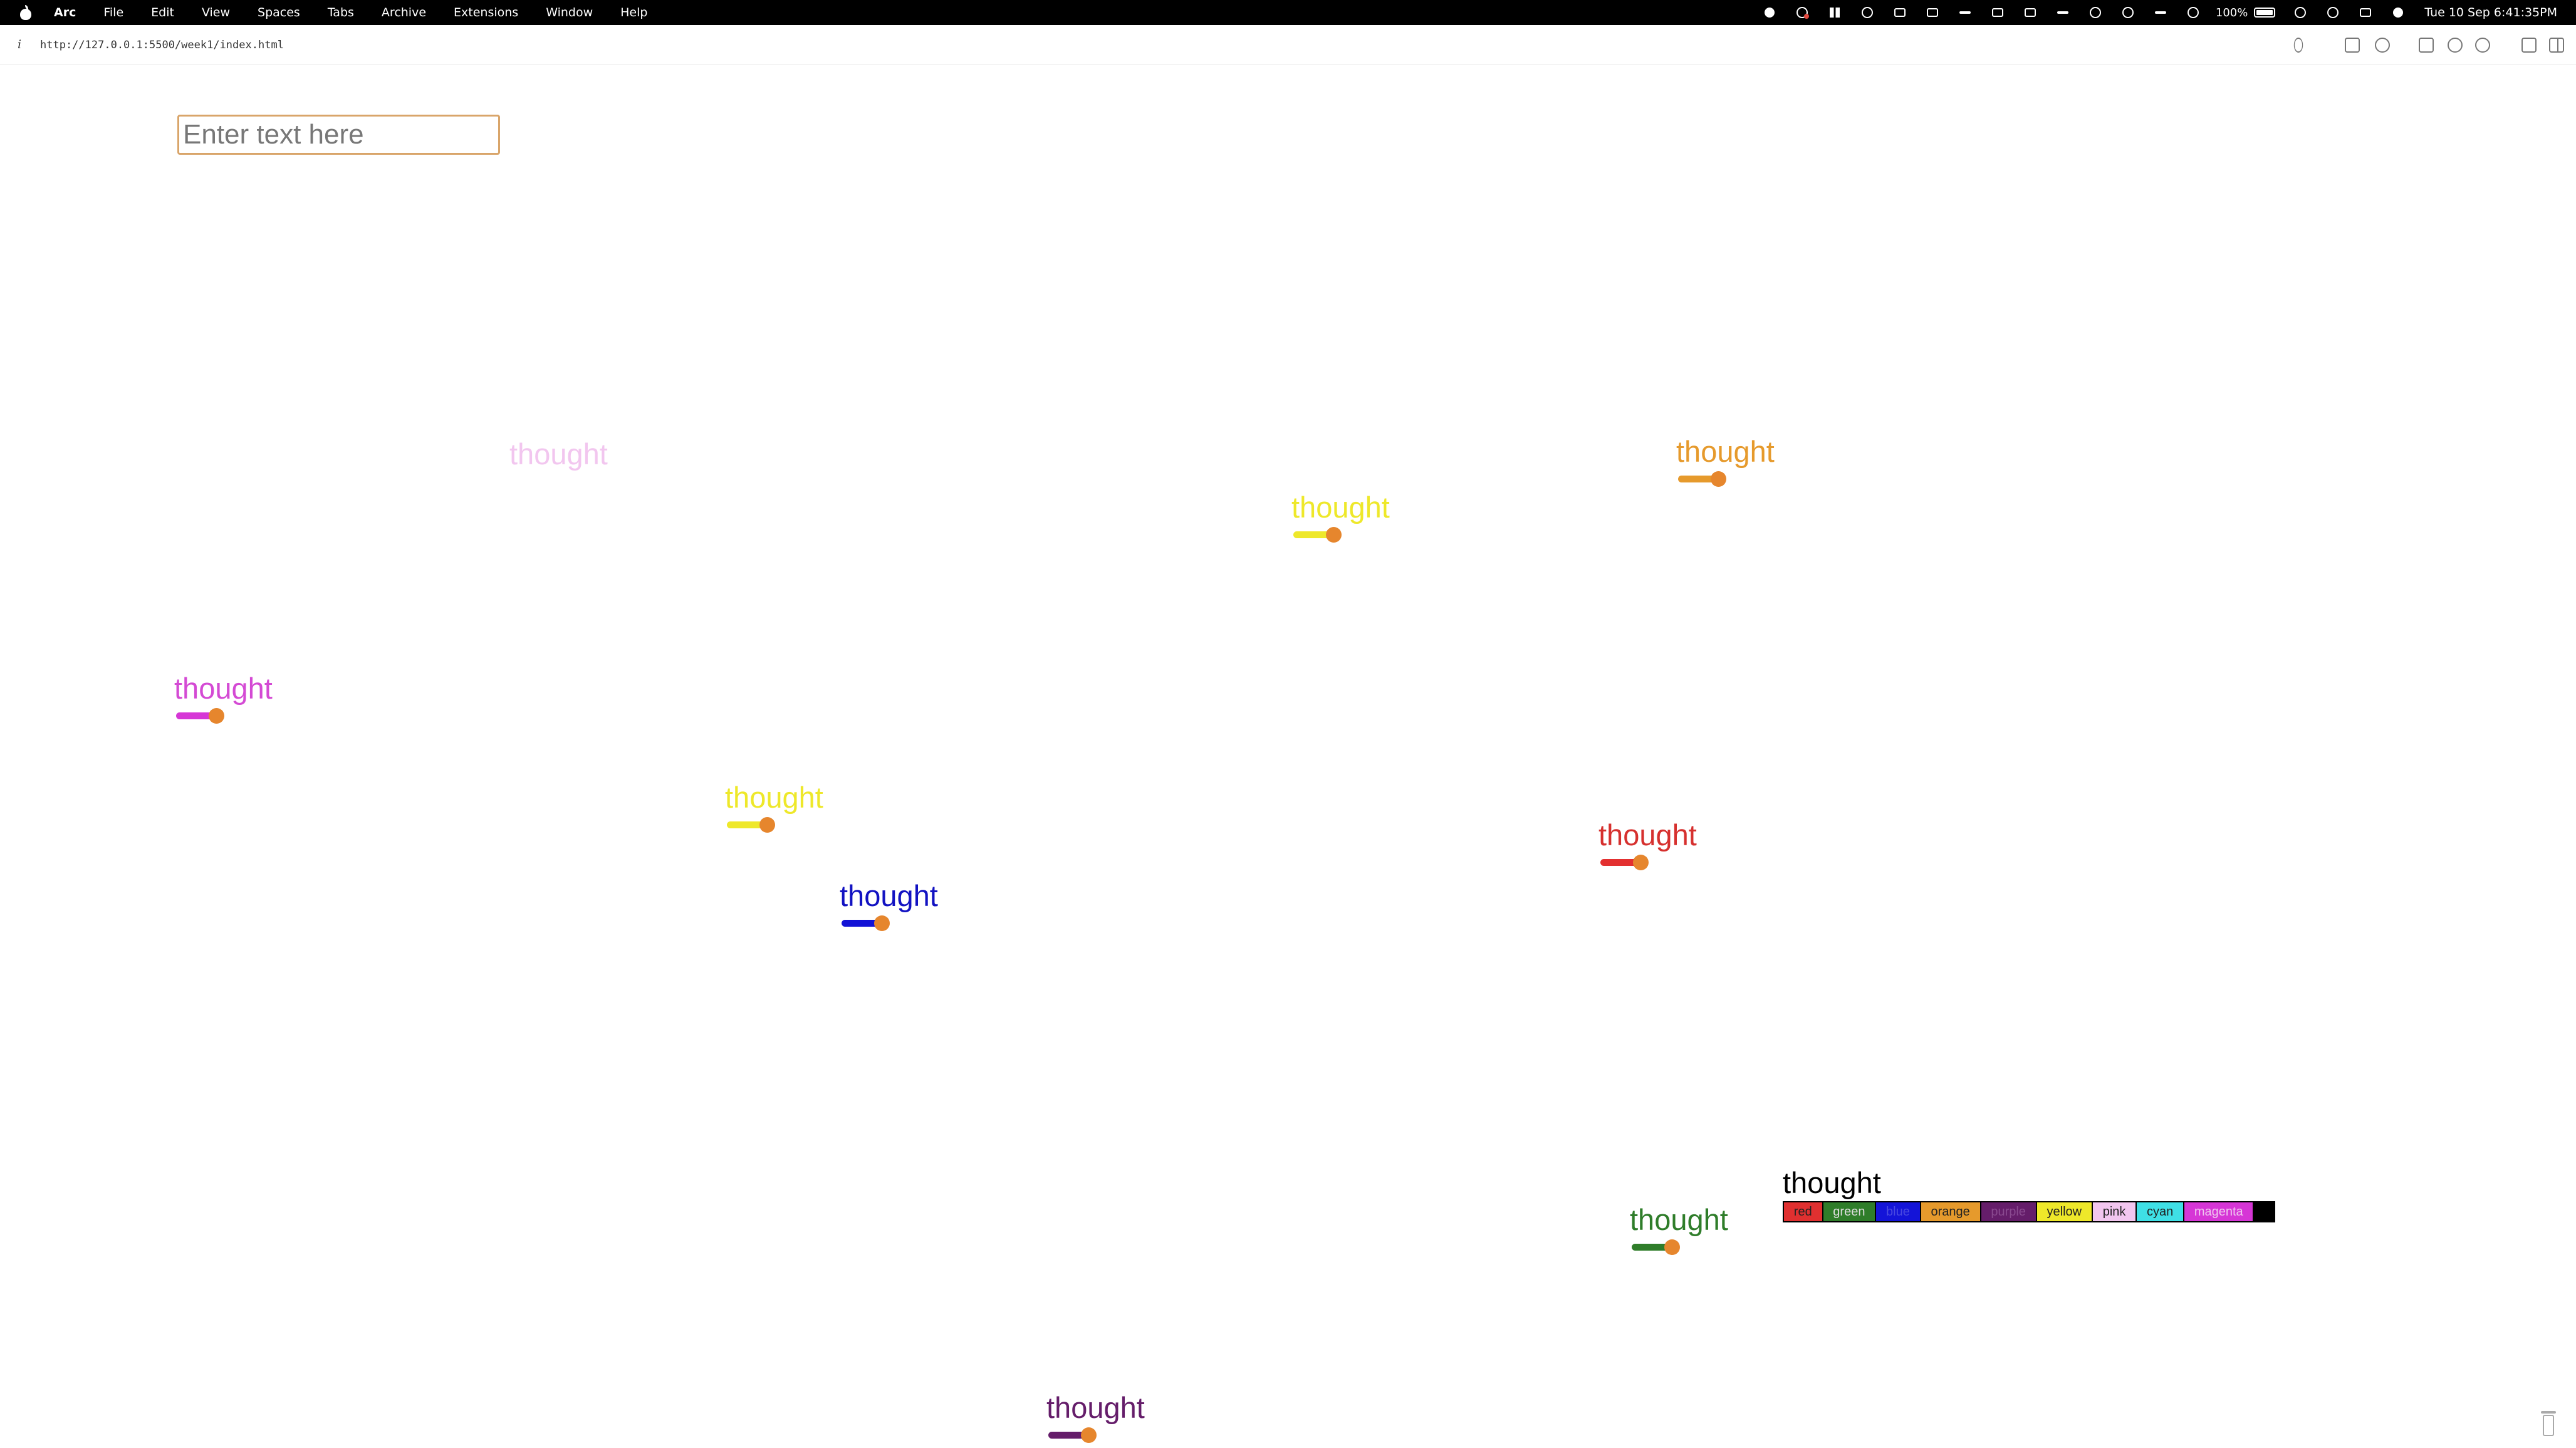  Describe the element at coordinates (2095, 12) in the screenshot. I see `moon-icon` at that location.